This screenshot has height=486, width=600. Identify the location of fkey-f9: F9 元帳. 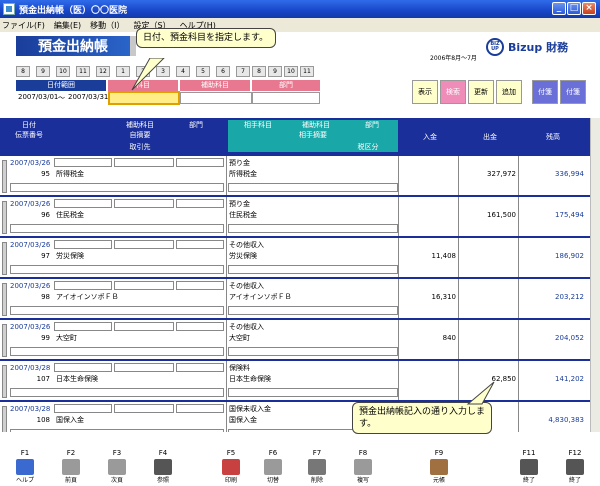
(439, 466).